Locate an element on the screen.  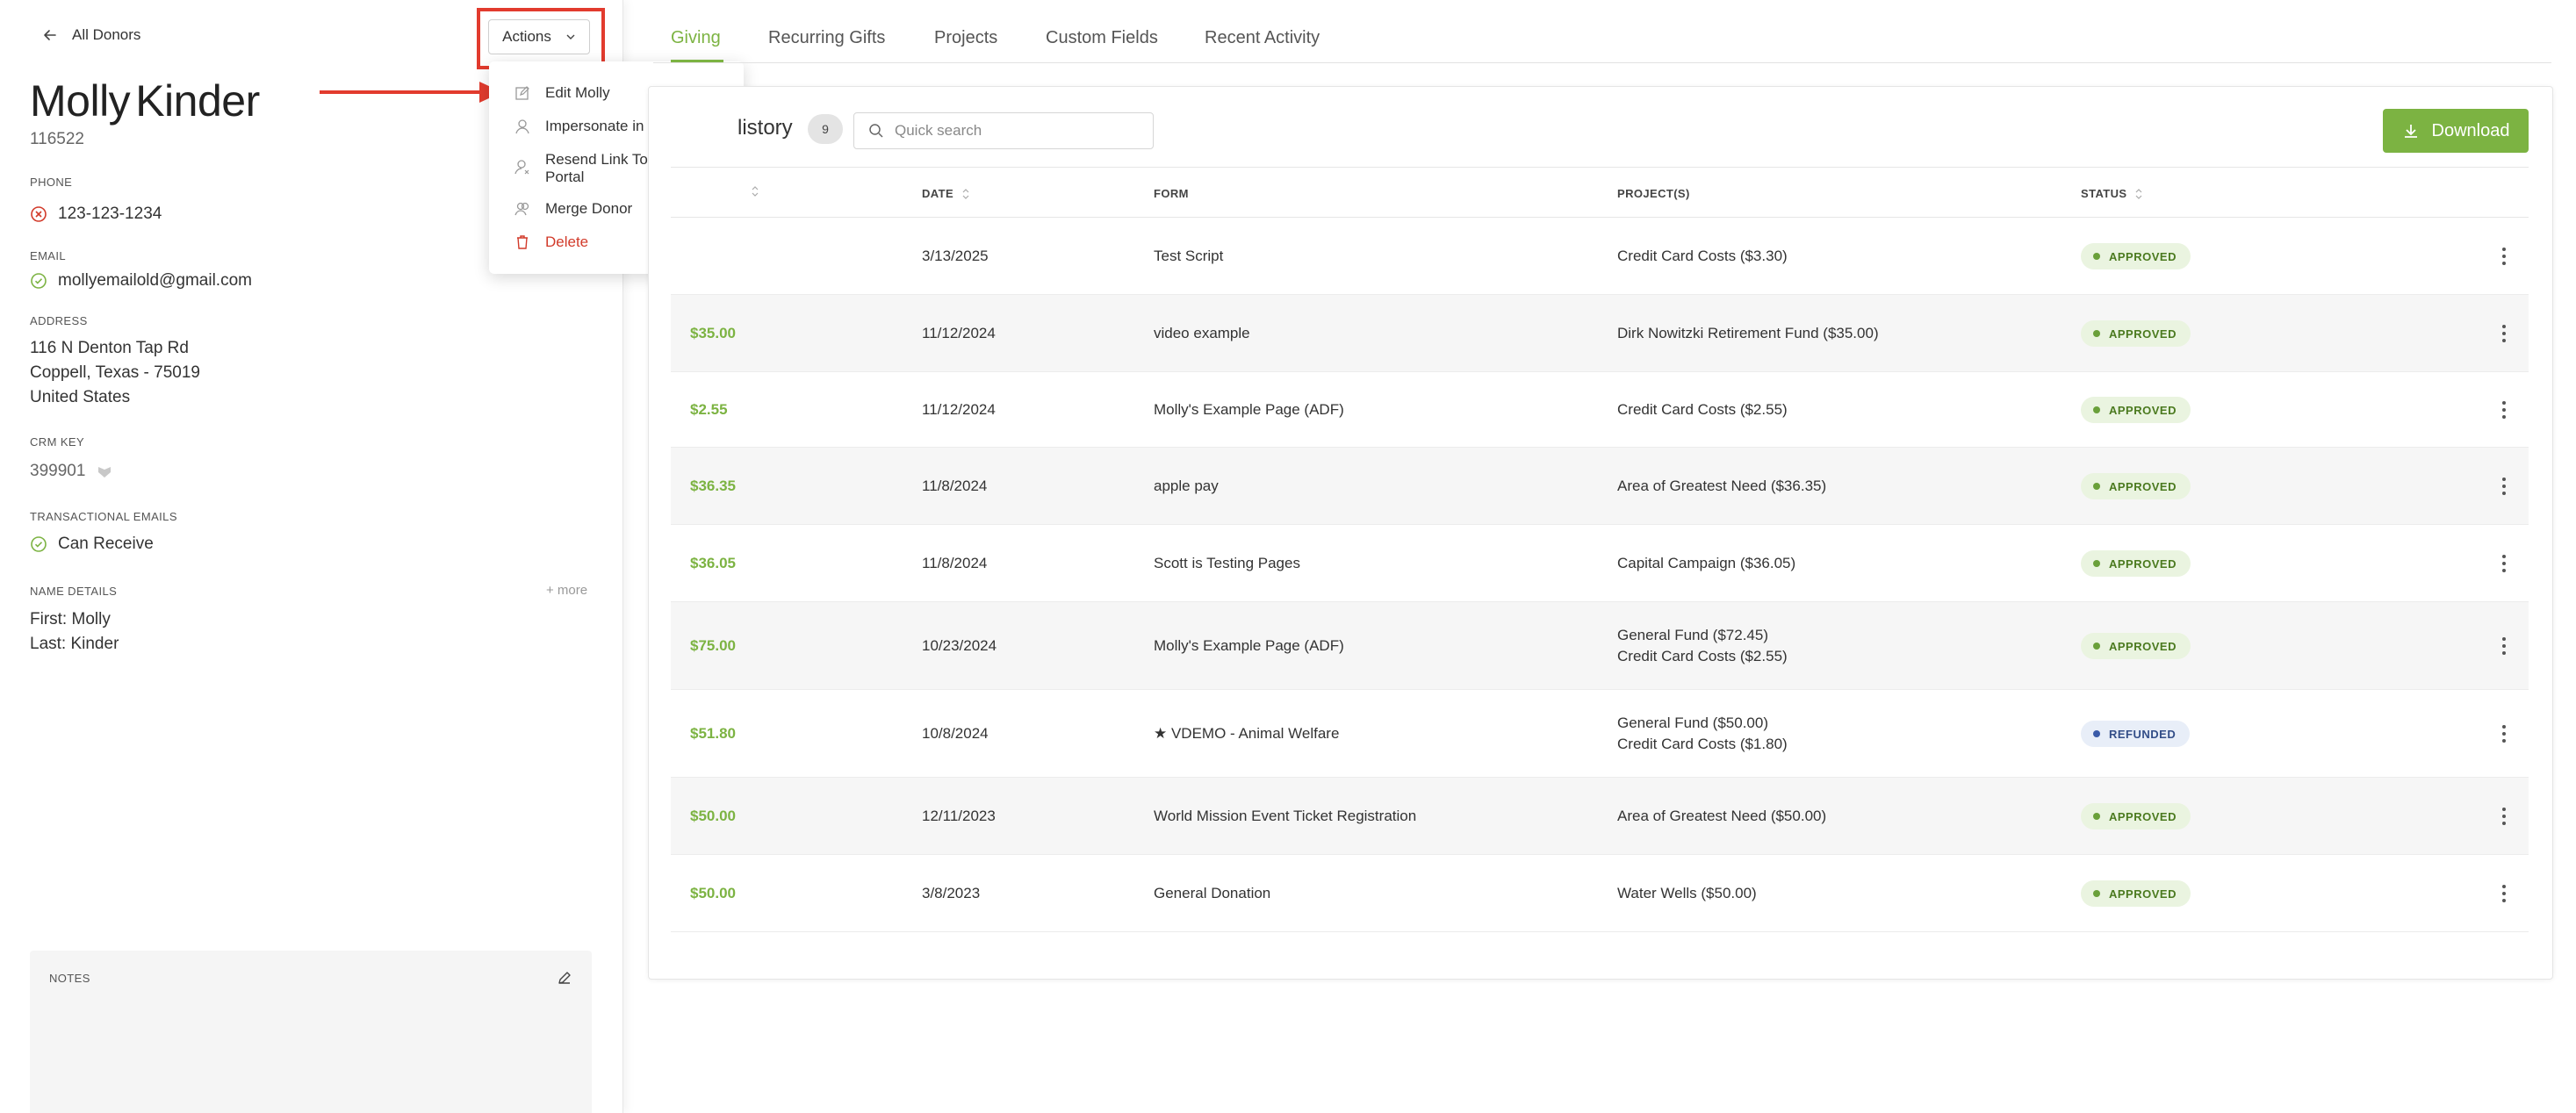
menu-item-delete: Delete is located at coordinates (551, 242).